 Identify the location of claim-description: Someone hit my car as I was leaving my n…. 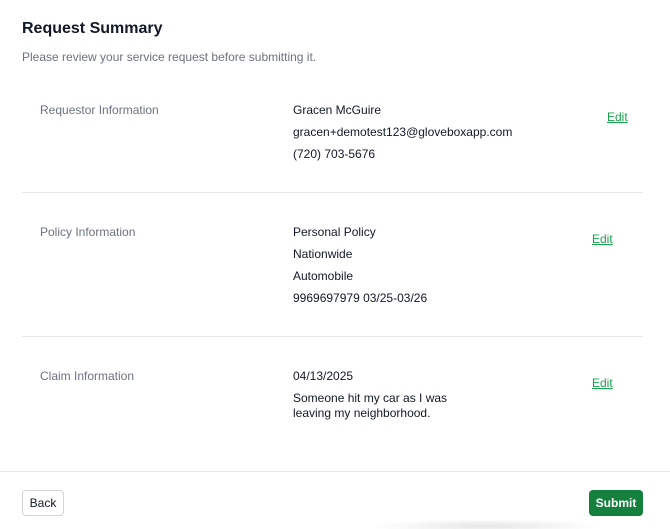
(370, 405).